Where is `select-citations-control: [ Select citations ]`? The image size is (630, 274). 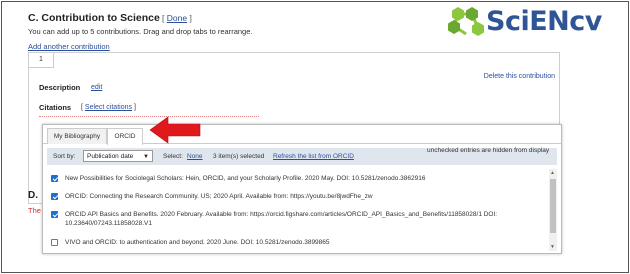
select-citations-control: [ Select citations ] is located at coordinates (108, 107).